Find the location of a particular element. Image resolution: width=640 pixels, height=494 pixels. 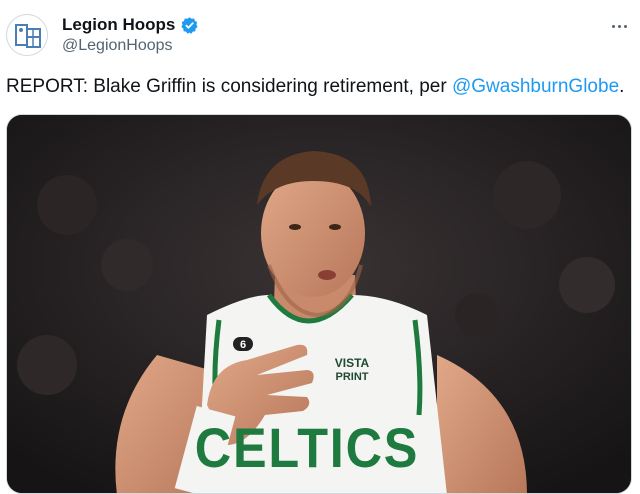

avatar is located at coordinates (27, 35).